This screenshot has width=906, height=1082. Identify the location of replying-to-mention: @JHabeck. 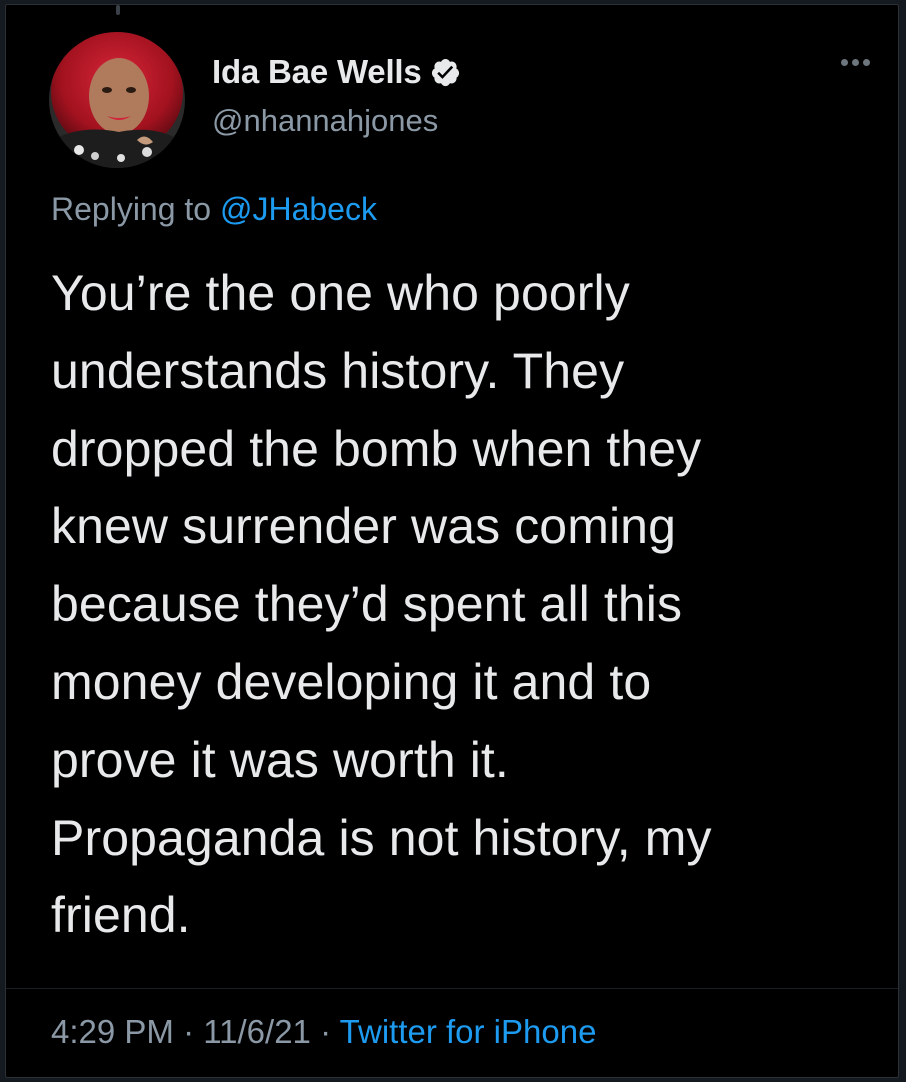
(298, 209).